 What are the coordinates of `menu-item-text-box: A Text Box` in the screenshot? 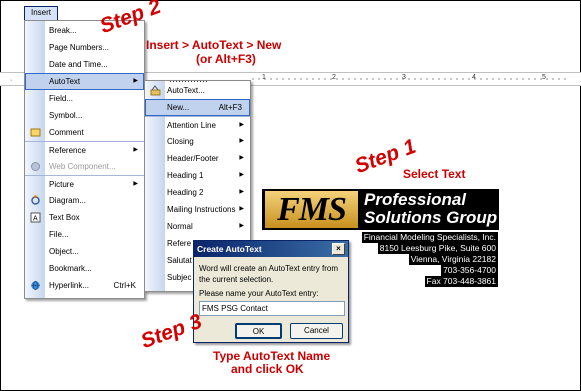 It's located at (84, 217).